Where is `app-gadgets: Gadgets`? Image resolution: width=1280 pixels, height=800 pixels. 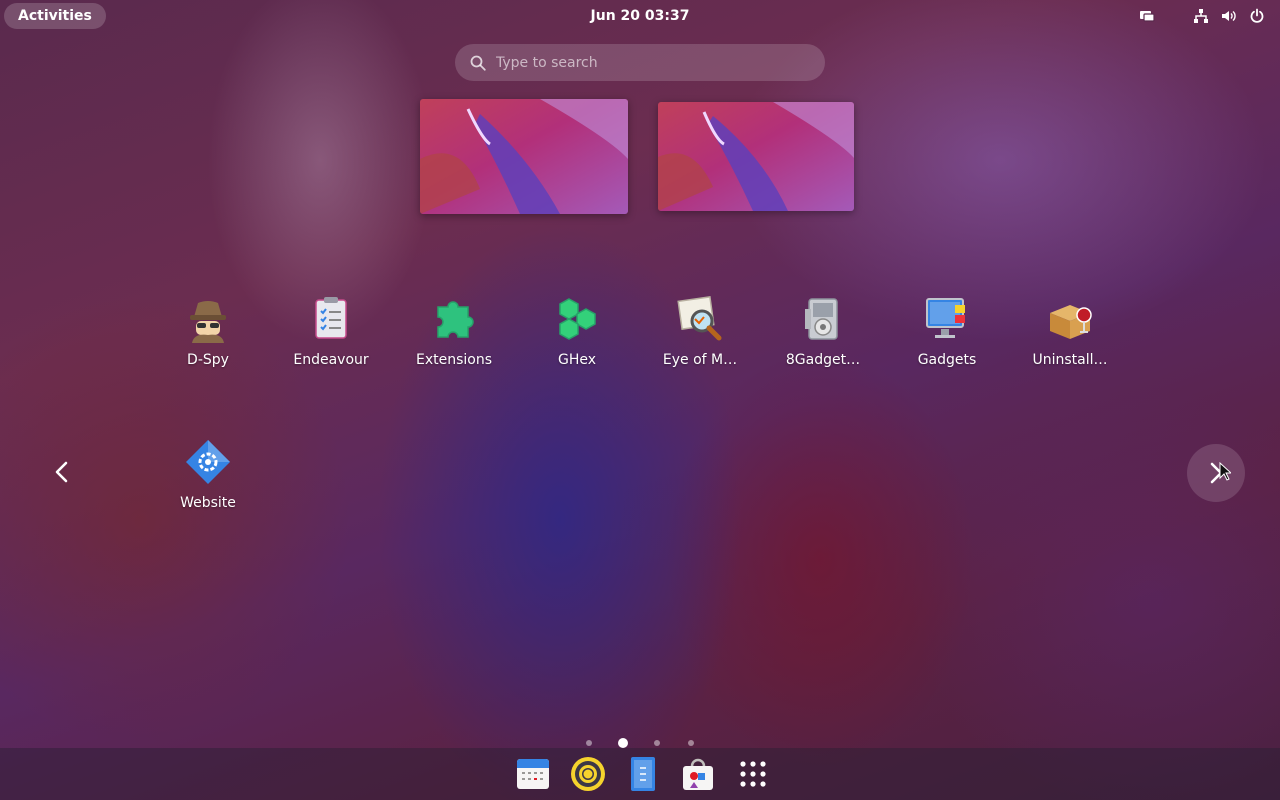 app-gadgets: Gadgets is located at coordinates (947, 341).